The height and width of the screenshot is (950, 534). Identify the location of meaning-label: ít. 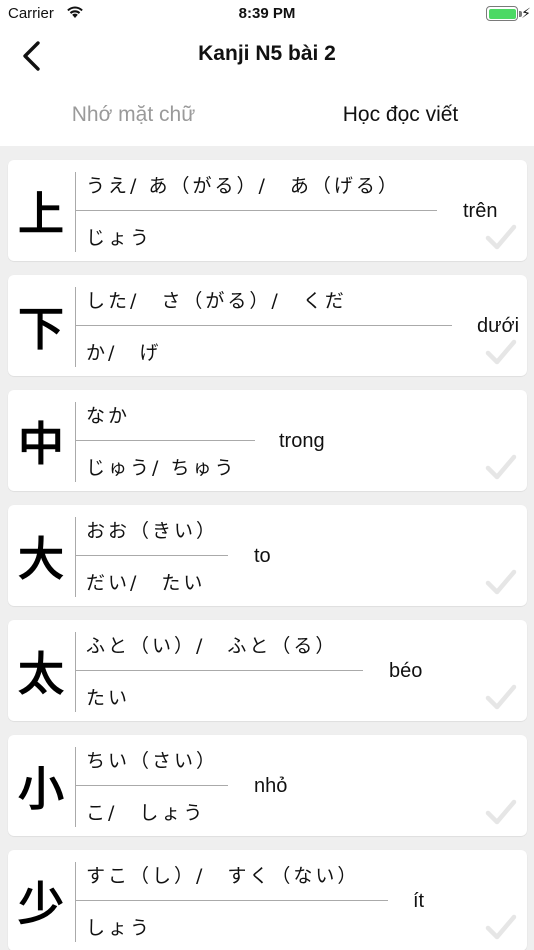
(419, 901).